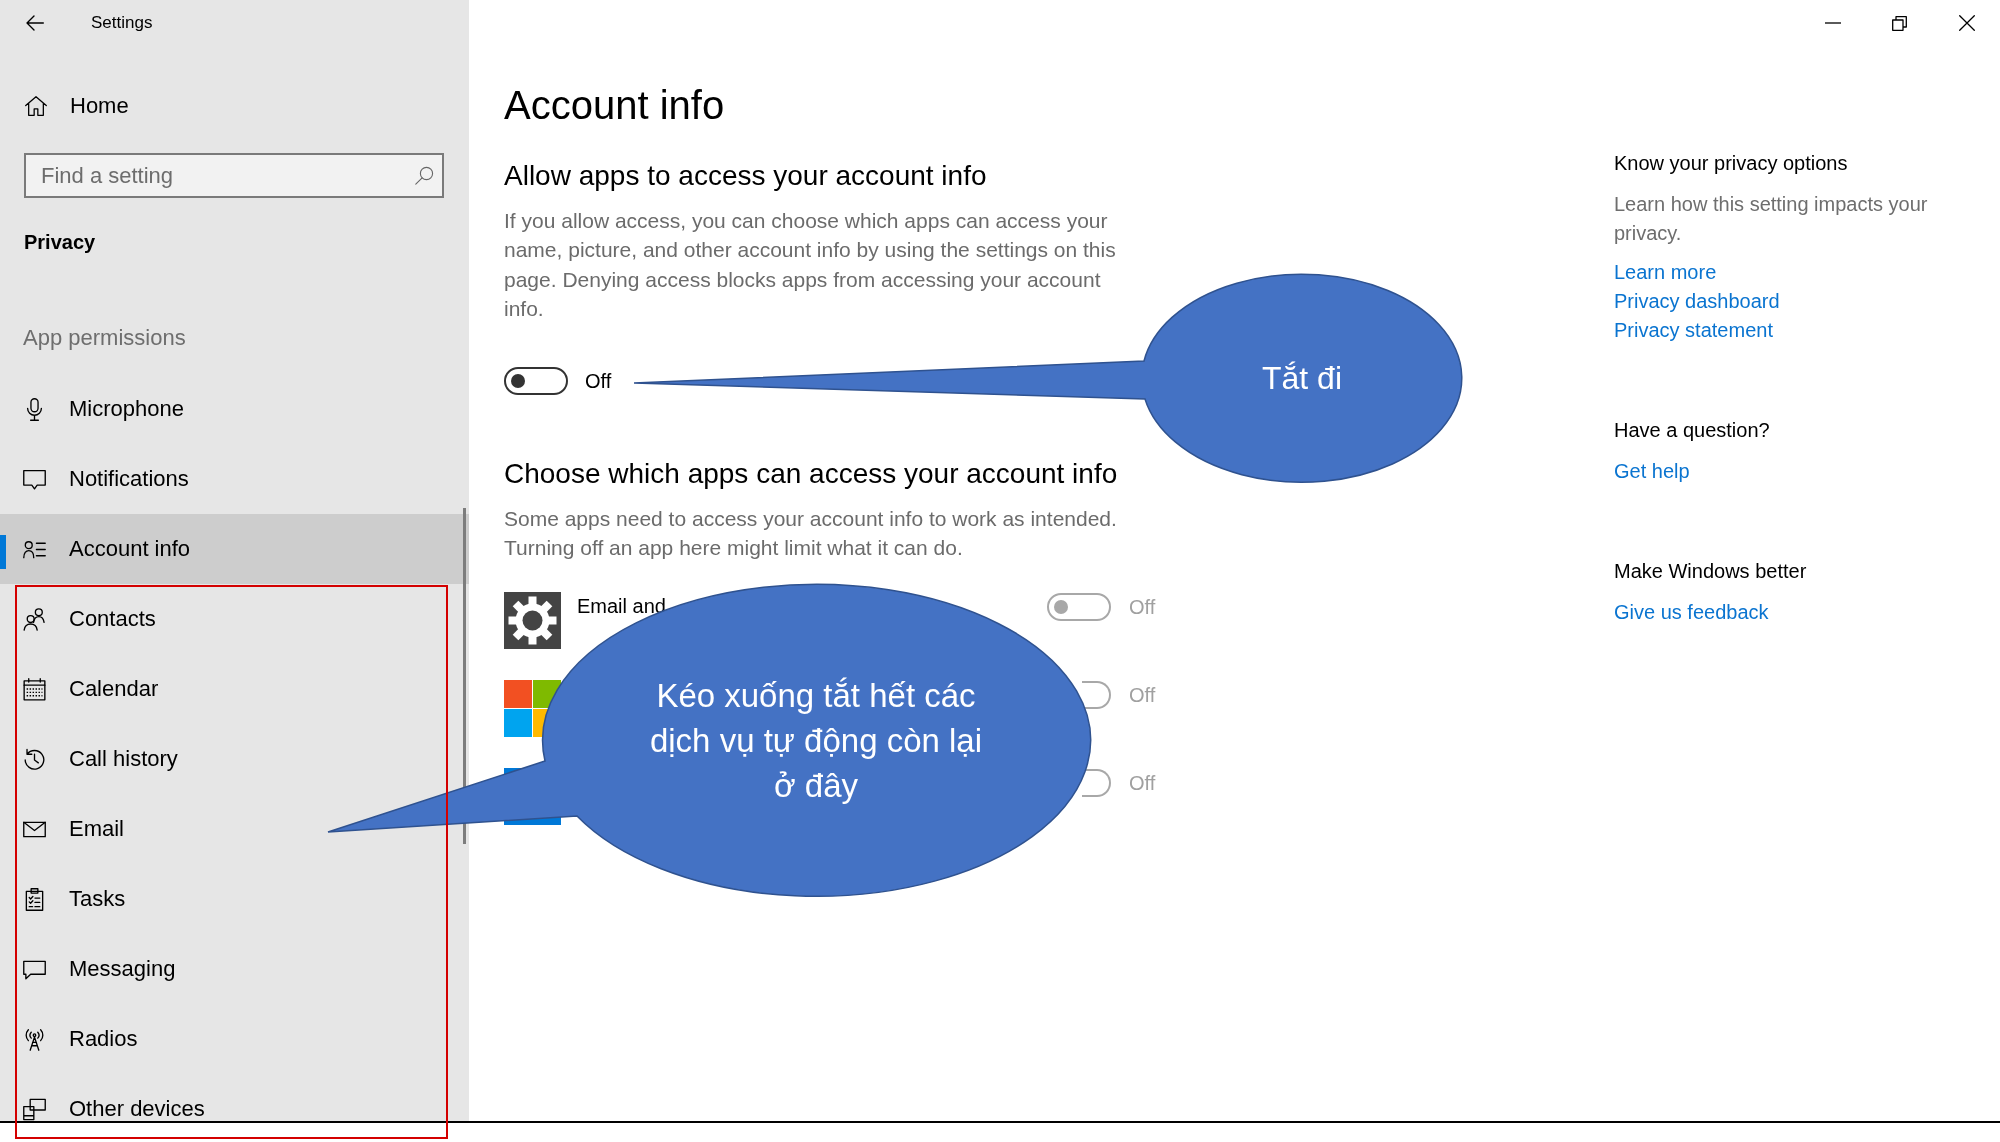 This screenshot has height=1142, width=2000. Describe the element at coordinates (745, 176) in the screenshot. I see `section-heading: Allow apps to access your account info` at that location.